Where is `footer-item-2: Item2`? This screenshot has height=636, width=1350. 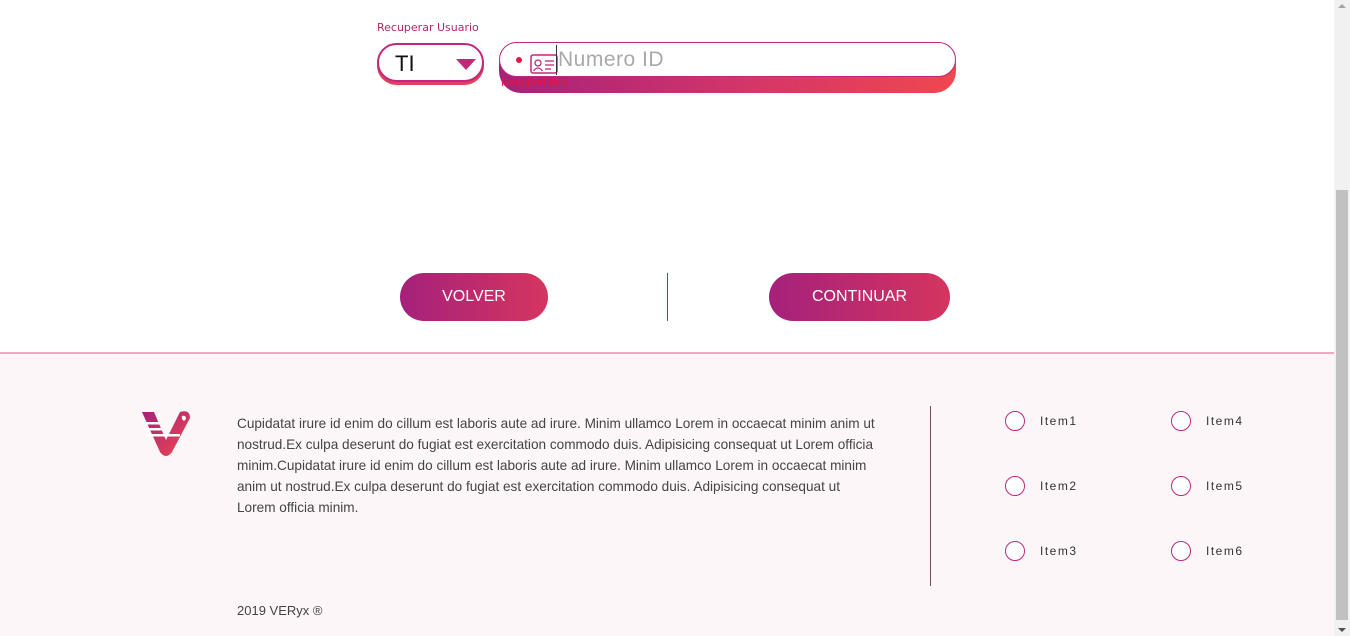 footer-item-2: Item2 is located at coordinates (1041, 486).